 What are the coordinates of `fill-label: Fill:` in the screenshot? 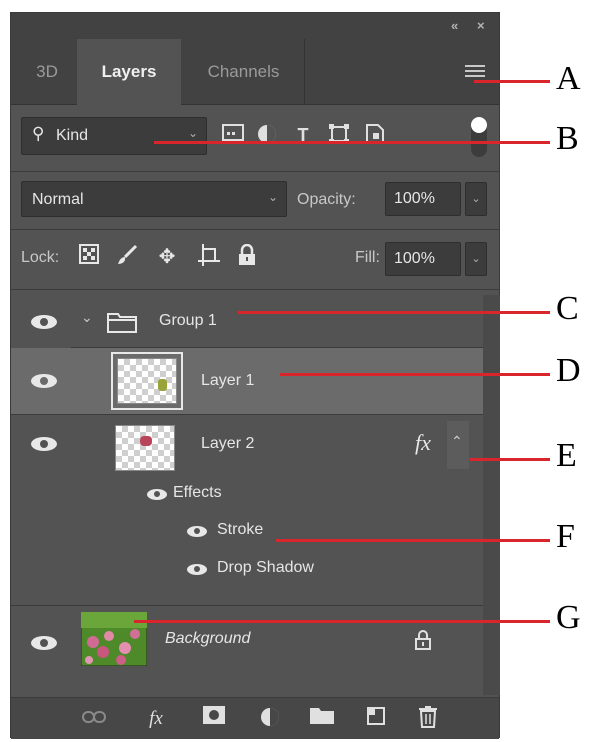 It's located at (367, 257).